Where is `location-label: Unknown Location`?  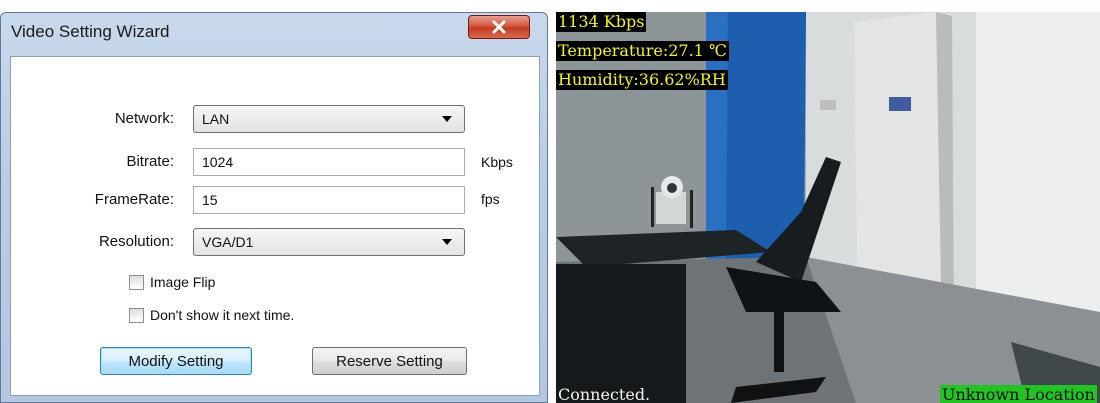
location-label: Unknown Location is located at coordinates (1018, 394).